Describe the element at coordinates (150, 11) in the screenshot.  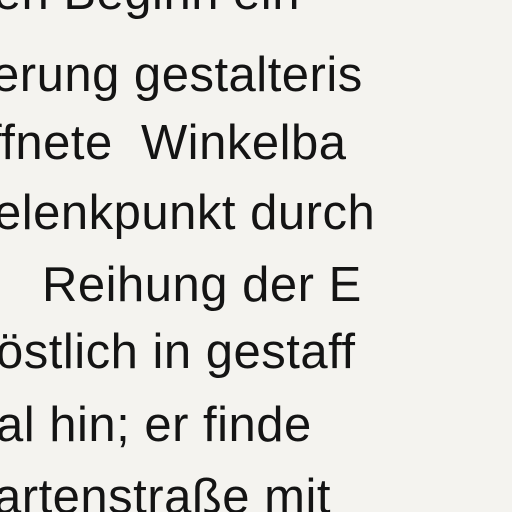
I see `text-line-1: den Beginn ein` at that location.